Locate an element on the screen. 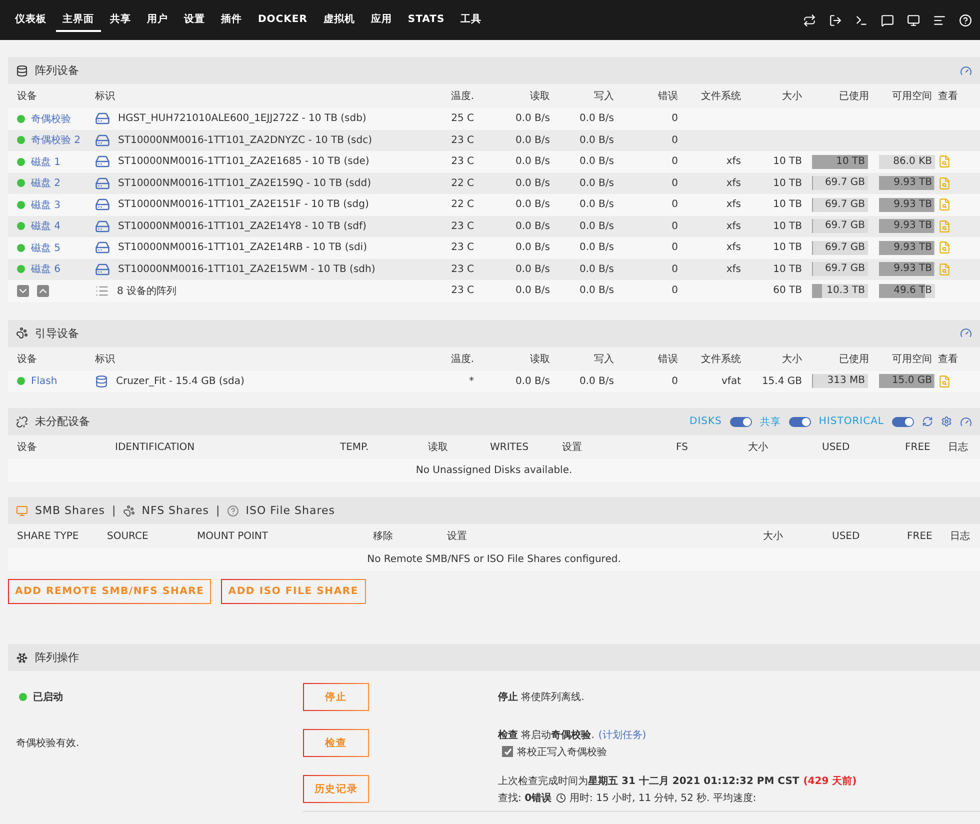 The image size is (980, 824). column-header: 设备 is located at coordinates (27, 96).